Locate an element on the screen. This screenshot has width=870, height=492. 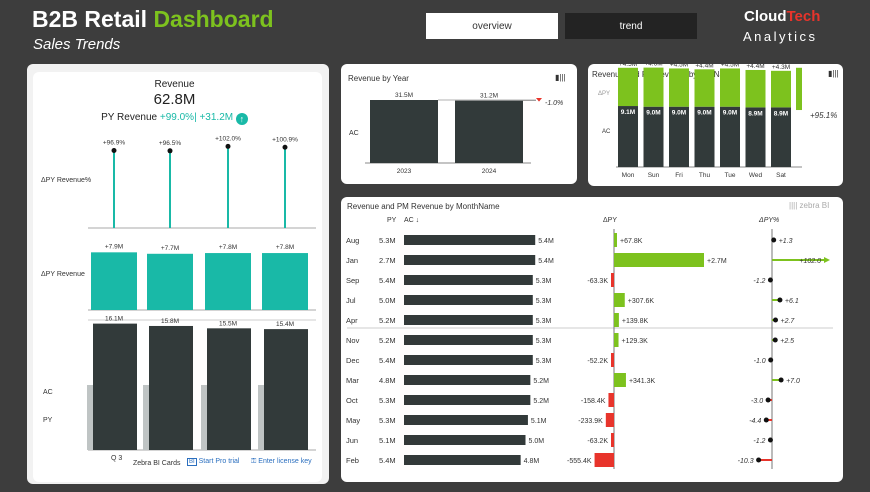
pct-label: +96.5% is located at coordinates (170, 143).